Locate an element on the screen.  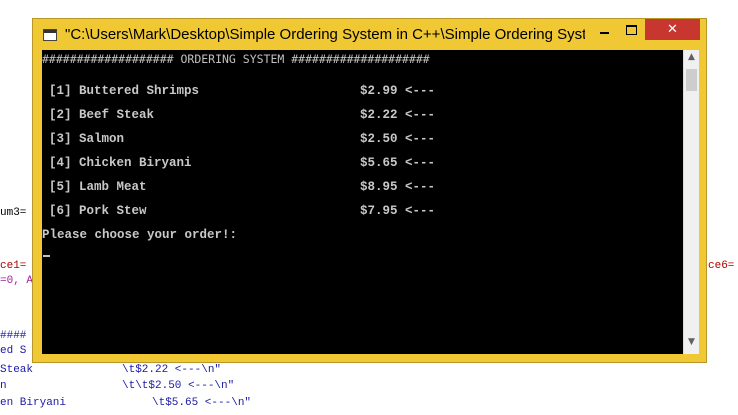
bg-code-steak: Steak is located at coordinates (17, 370).